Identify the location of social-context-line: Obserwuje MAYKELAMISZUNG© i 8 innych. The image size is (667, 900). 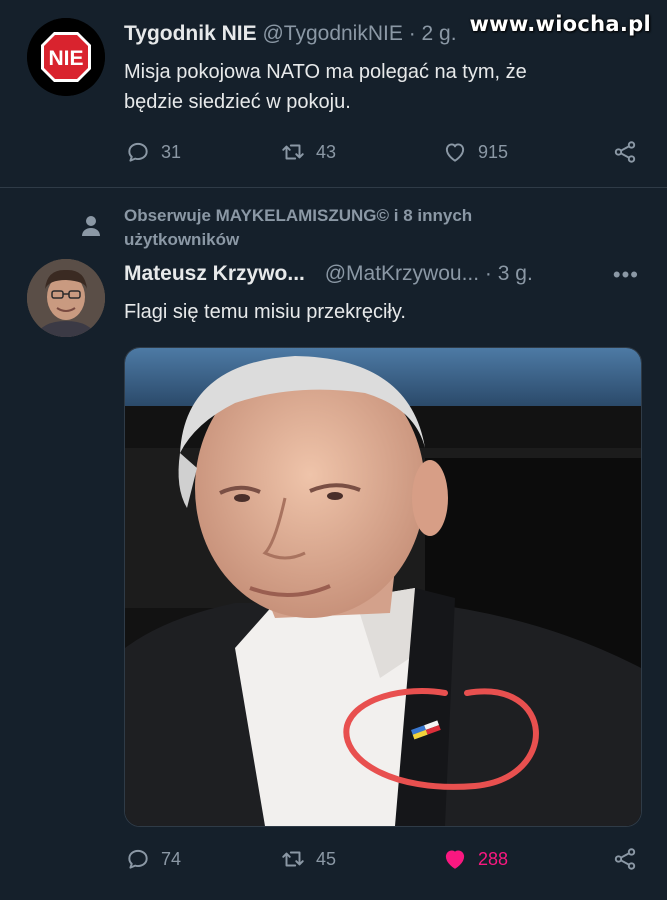
(298, 215).